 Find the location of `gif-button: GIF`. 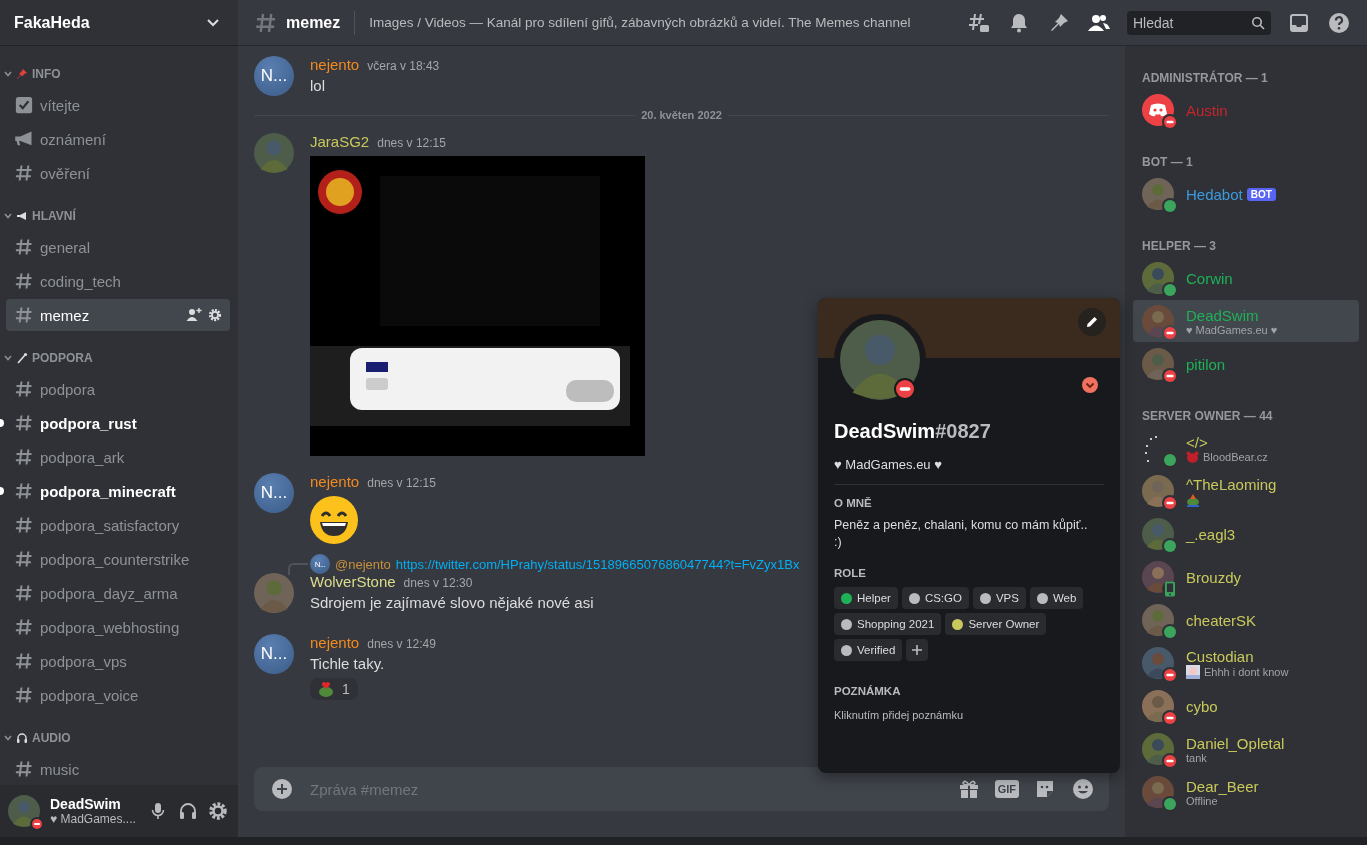

gif-button: GIF is located at coordinates (1006, 789).